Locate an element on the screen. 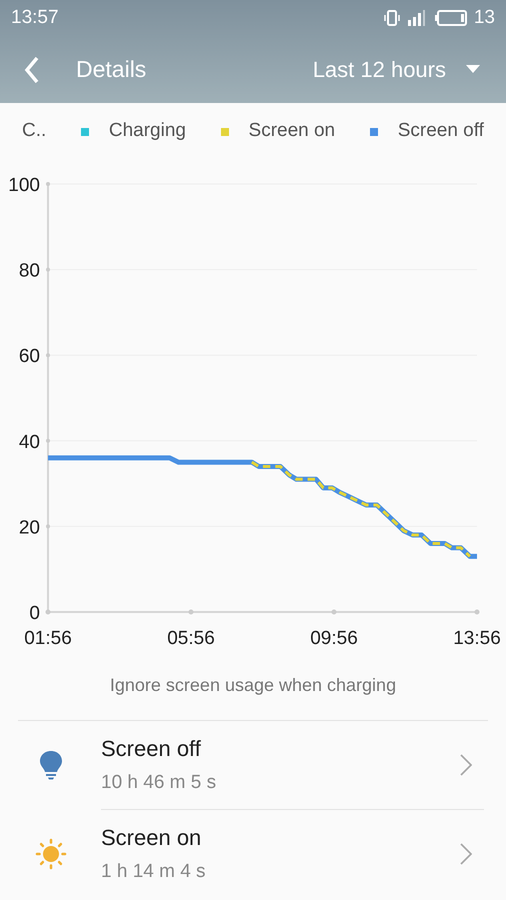 Image resolution: width=506 pixels, height=900 pixels. x-tick-label: 01:56 is located at coordinates (48, 638).